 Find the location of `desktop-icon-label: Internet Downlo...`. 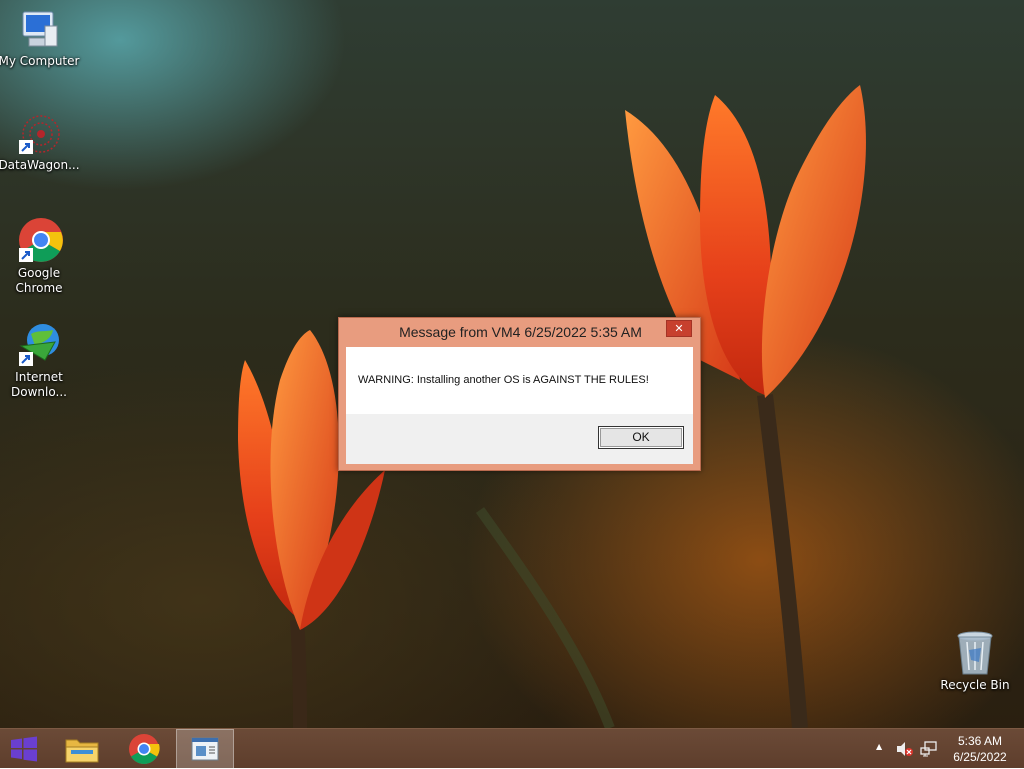

desktop-icon-label: Internet Downlo... is located at coordinates (39, 384).